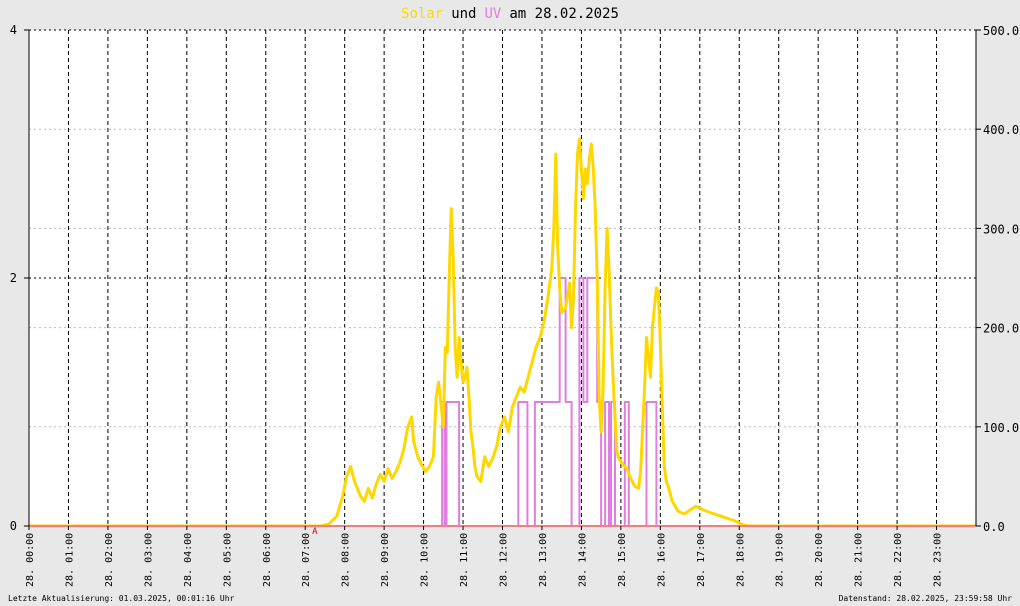 Image resolution: width=1020 pixels, height=606 pixels. Describe the element at coordinates (1001, 428) in the screenshot. I see `right-tick-label-100.0: 100.0` at that location.